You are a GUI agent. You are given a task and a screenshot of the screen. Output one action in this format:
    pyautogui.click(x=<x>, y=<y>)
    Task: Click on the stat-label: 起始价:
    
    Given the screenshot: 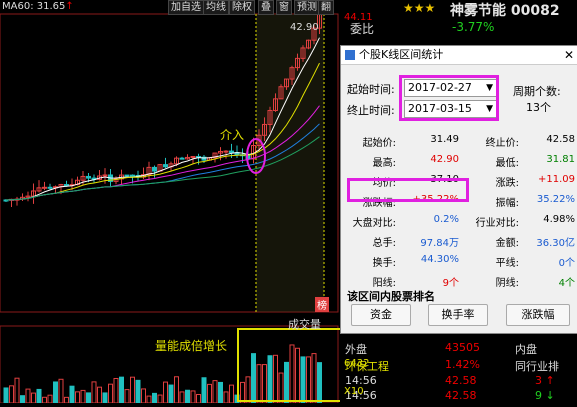 What is the action you would take?
    pyautogui.click(x=379, y=143)
    